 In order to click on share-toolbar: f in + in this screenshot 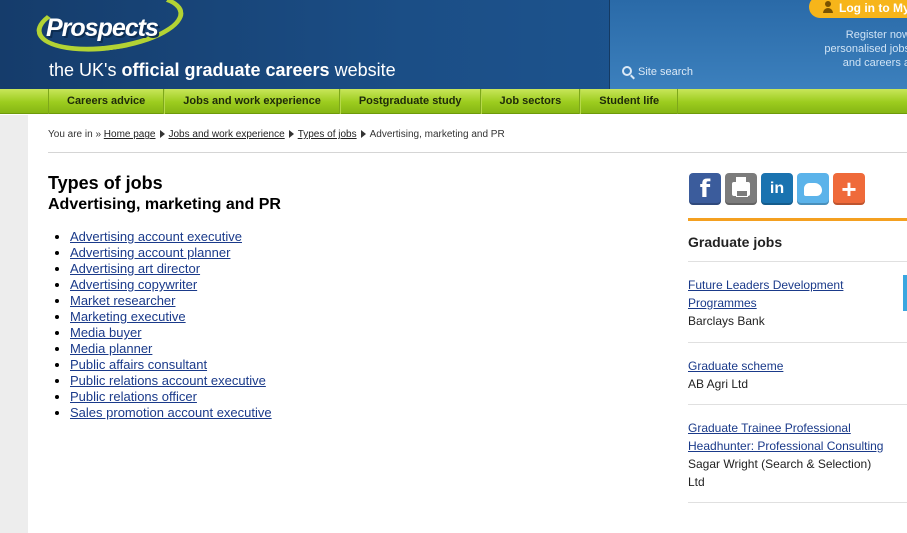, I will do `click(777, 189)`.